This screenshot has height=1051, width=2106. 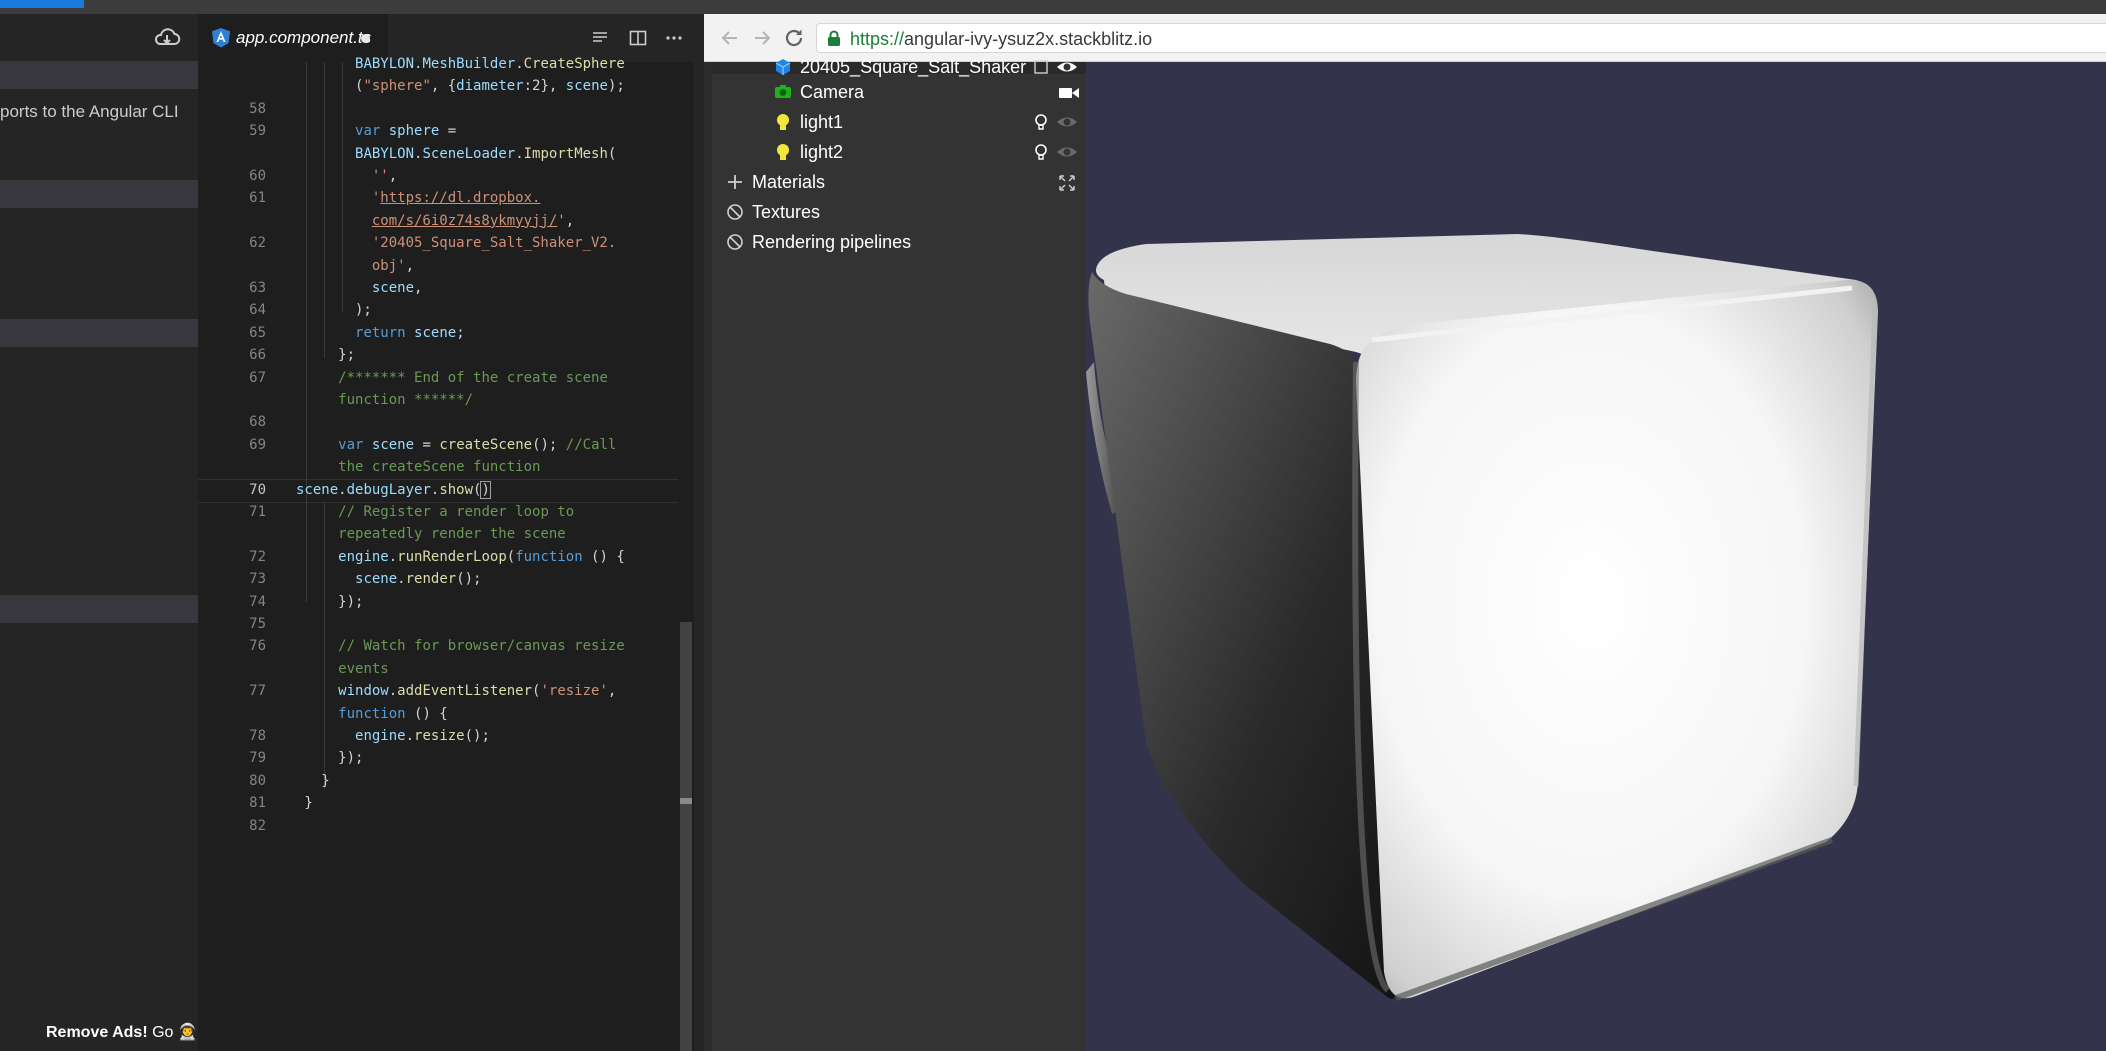 What do you see at coordinates (372, 714) in the screenshot?
I see `code-line: function () {` at bounding box center [372, 714].